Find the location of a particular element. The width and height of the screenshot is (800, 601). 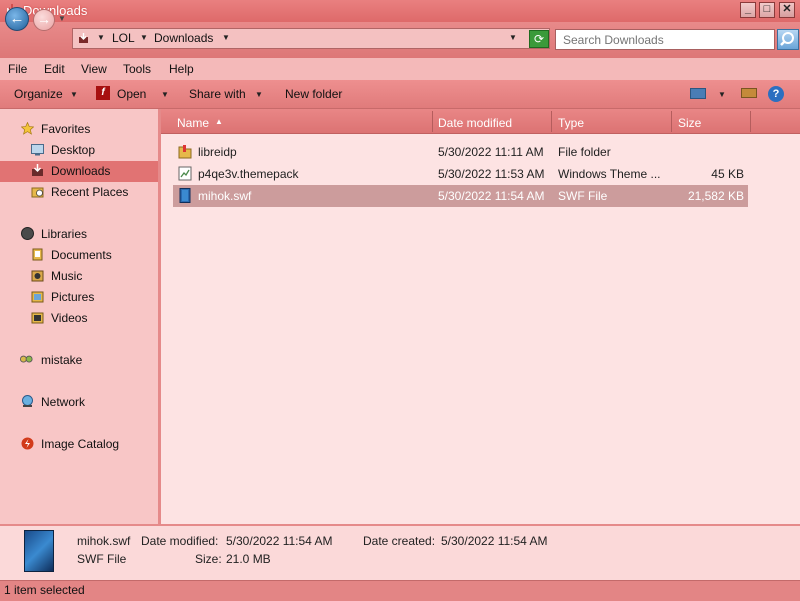

details-file-type: SWF File is located at coordinates (102, 559).